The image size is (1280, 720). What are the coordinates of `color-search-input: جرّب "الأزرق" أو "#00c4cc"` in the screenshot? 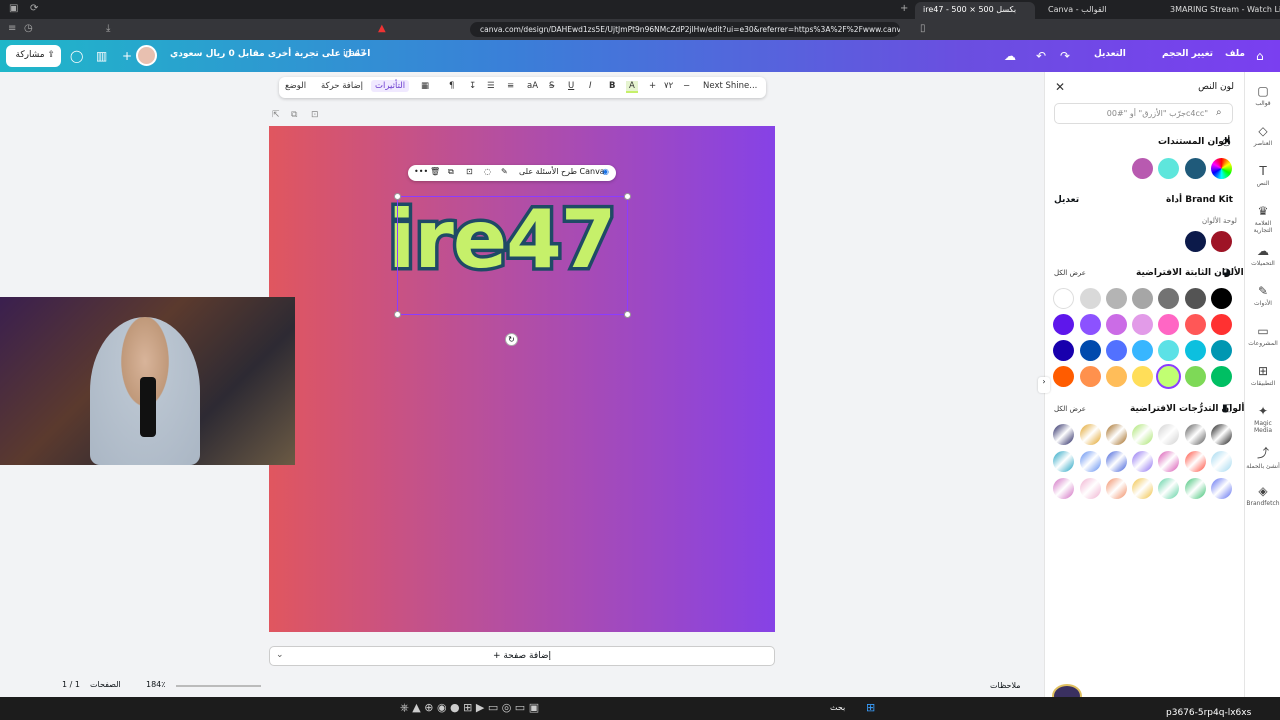 It's located at (1143, 113).